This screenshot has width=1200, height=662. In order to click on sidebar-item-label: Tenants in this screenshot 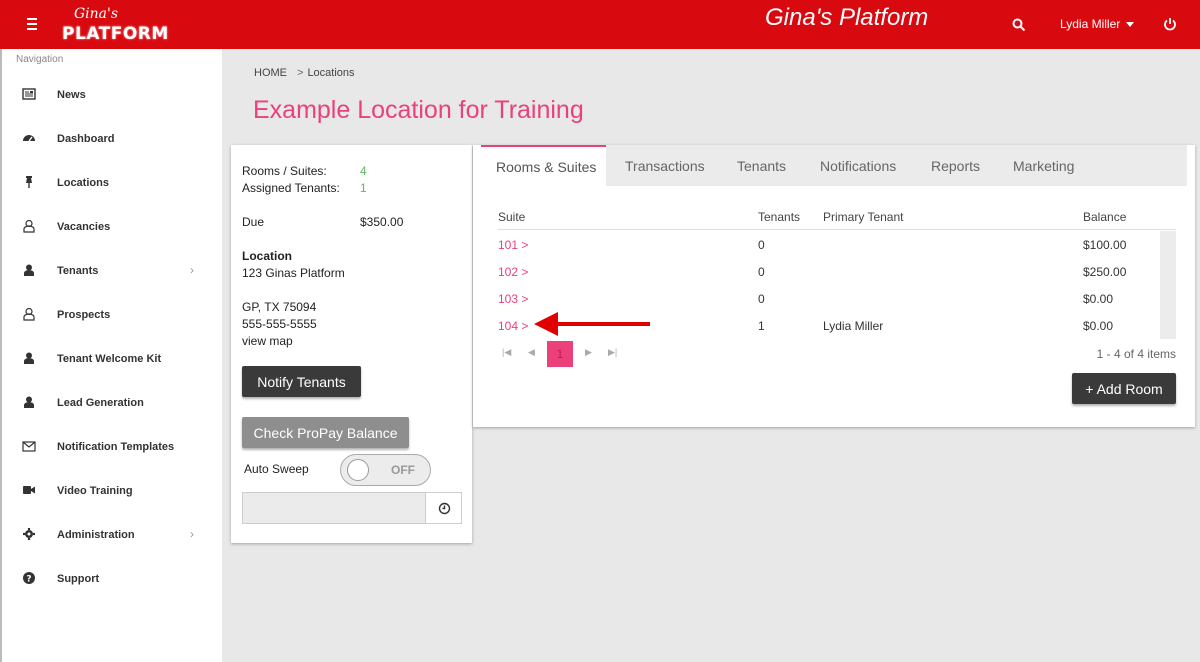, I will do `click(78, 271)`.